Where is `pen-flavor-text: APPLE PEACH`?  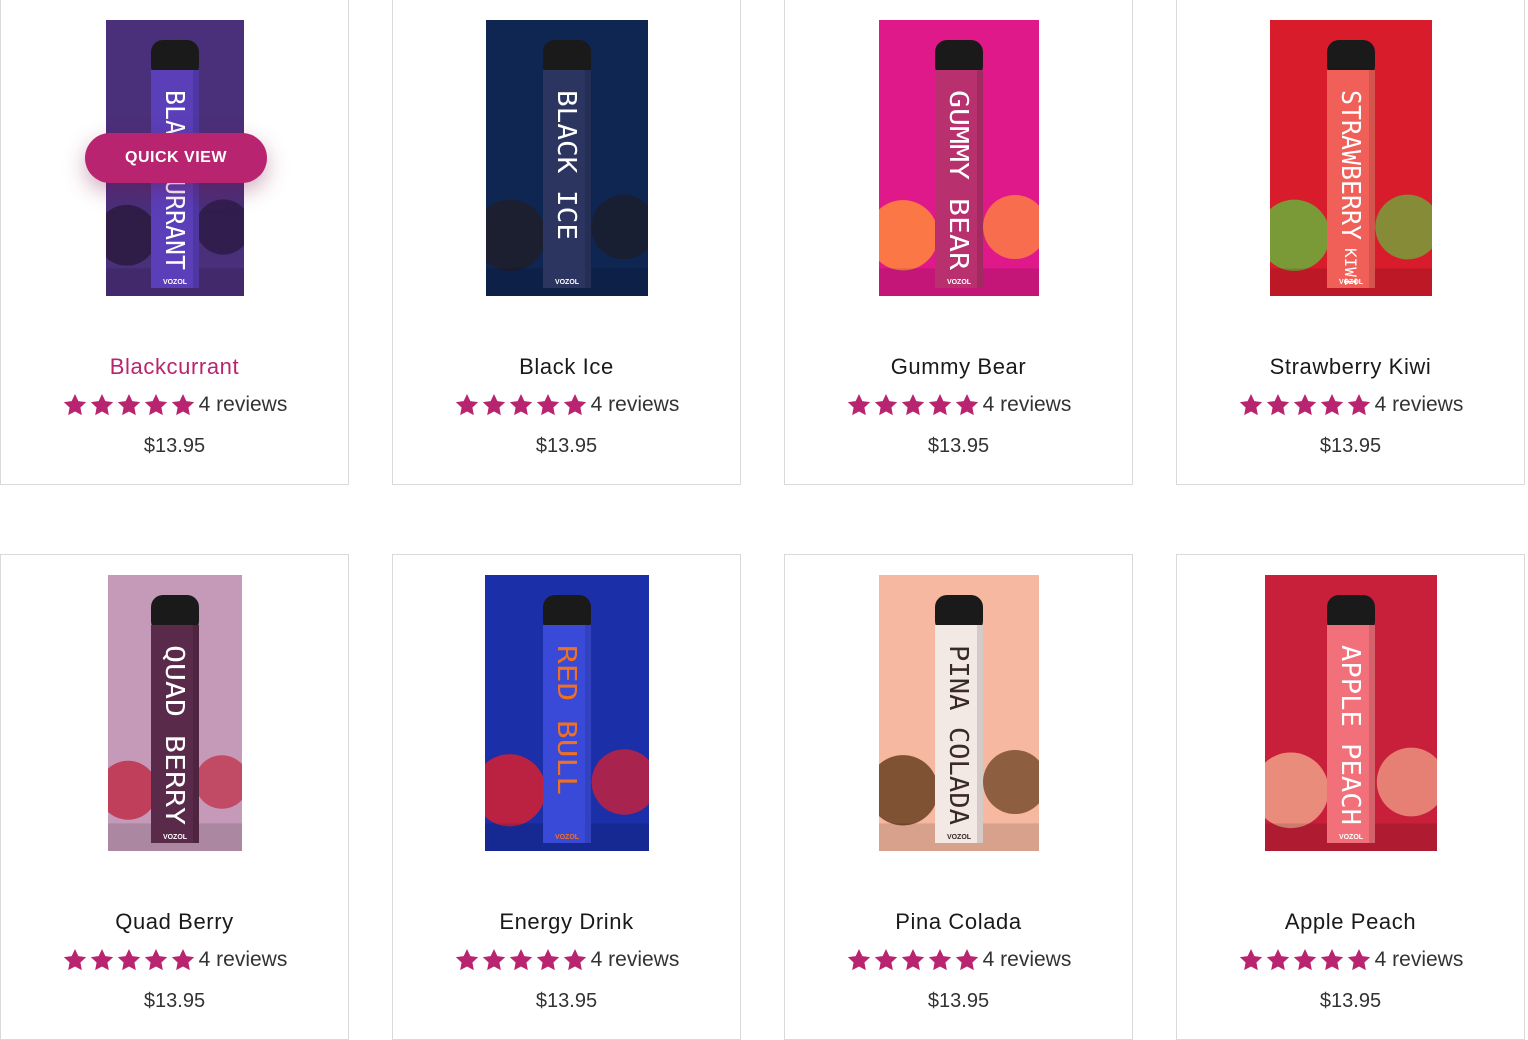 pen-flavor-text: APPLE PEACH is located at coordinates (1350, 735).